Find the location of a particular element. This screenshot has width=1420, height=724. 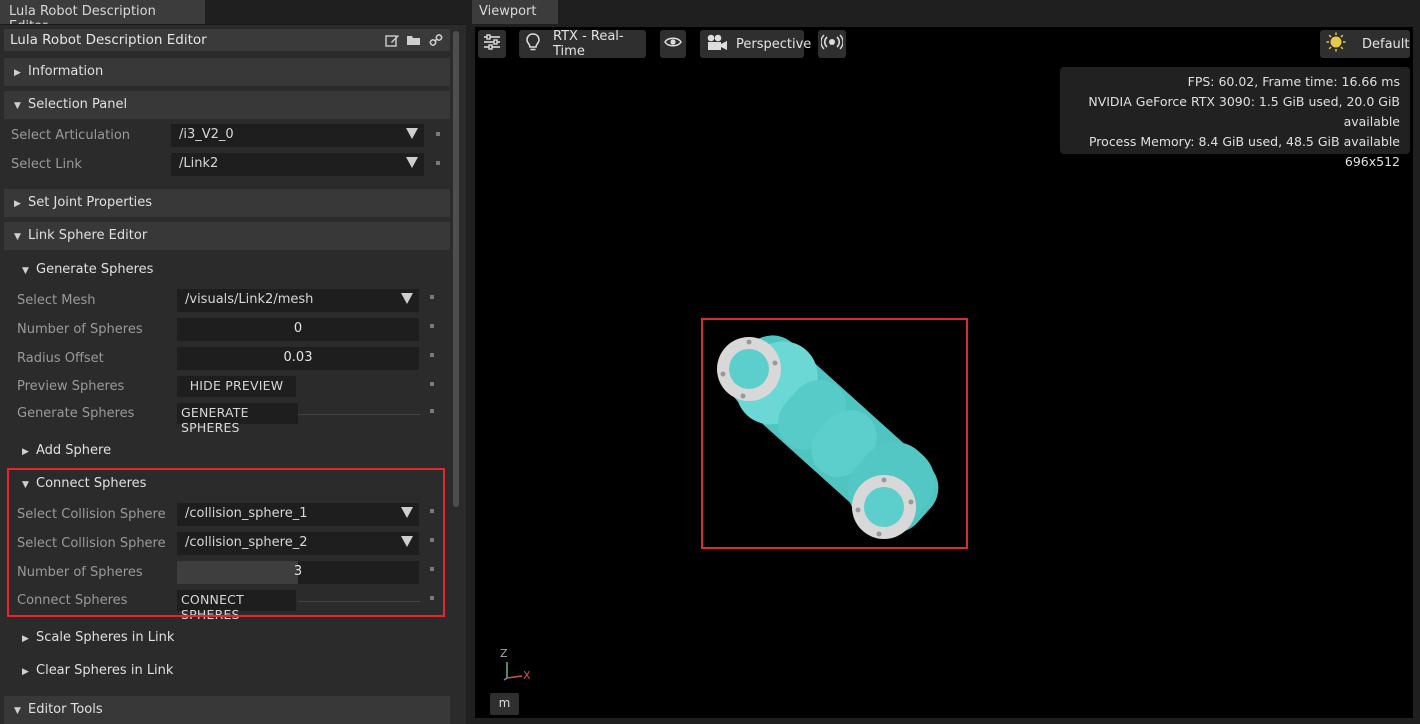

generate-spheres-button: GENERATE SPHERES is located at coordinates (237, 419).